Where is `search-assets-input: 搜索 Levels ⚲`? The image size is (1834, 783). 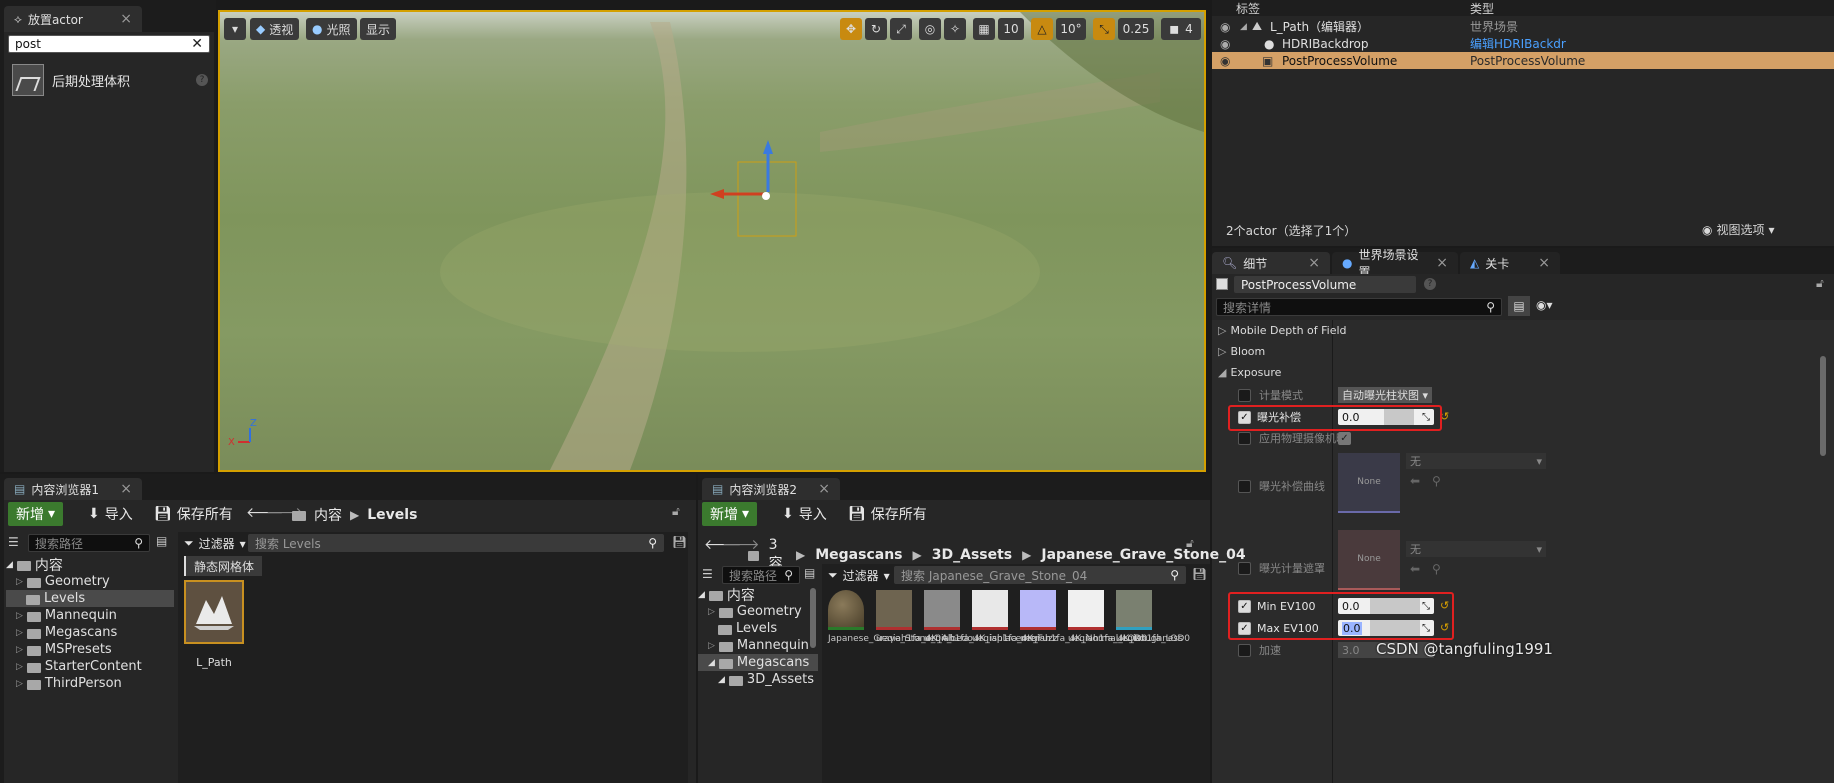 search-assets-input: 搜索 Levels ⚲ is located at coordinates (456, 543).